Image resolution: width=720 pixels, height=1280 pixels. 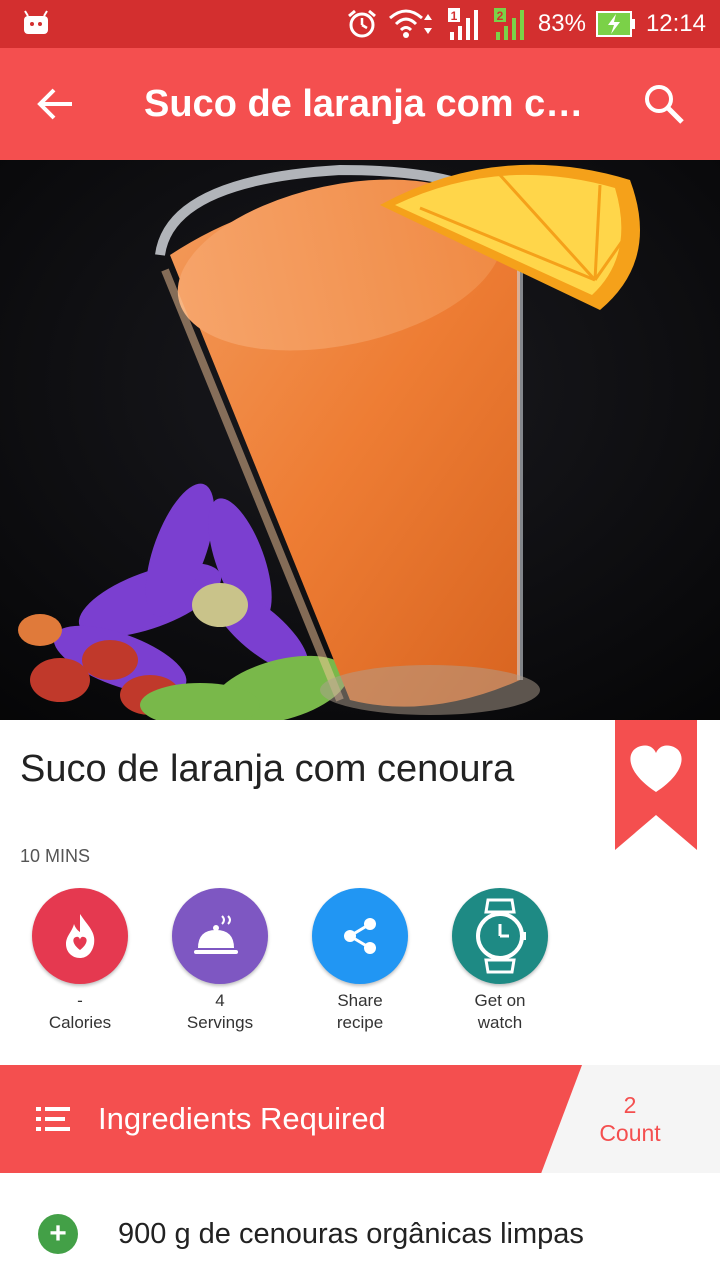 What do you see at coordinates (615, 24) in the screenshot?
I see `battery-charging-icon` at bounding box center [615, 24].